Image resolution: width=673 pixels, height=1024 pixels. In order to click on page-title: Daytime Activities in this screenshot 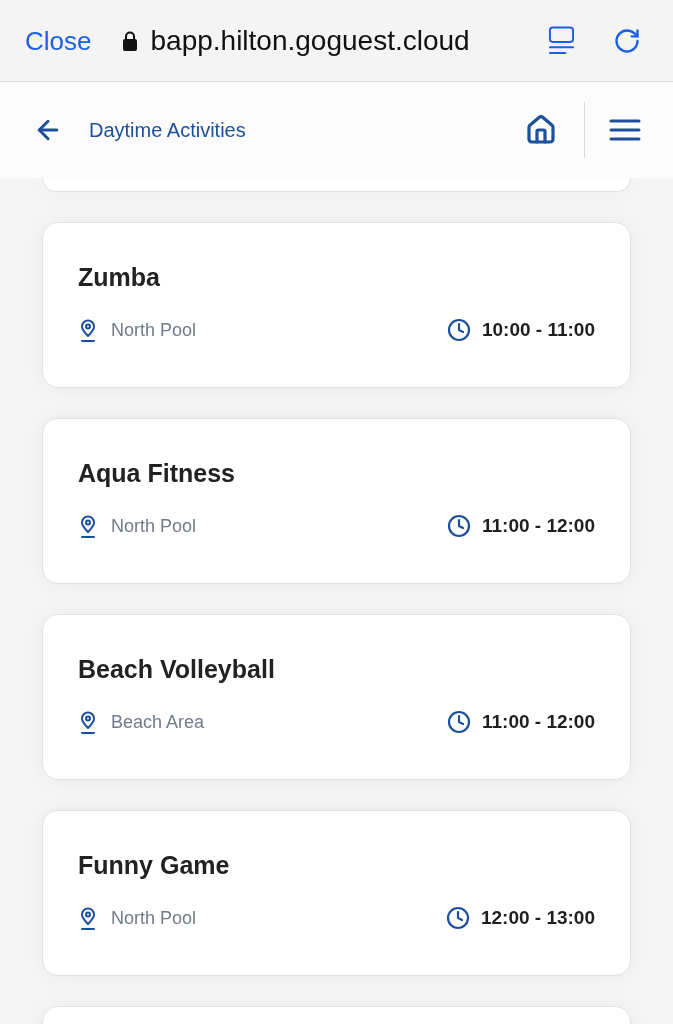, I will do `click(167, 130)`.